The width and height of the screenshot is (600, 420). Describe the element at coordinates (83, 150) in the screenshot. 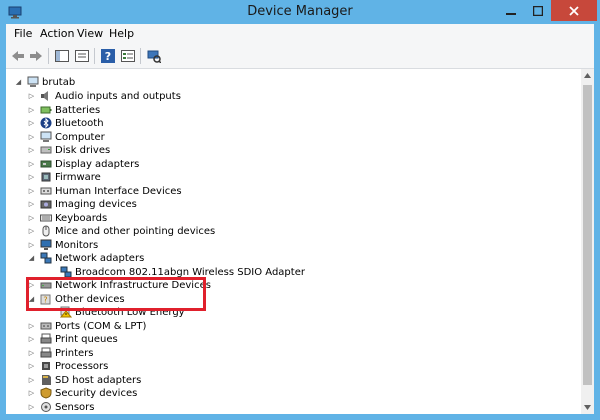

I see `tree-item-label: Disk drives` at that location.